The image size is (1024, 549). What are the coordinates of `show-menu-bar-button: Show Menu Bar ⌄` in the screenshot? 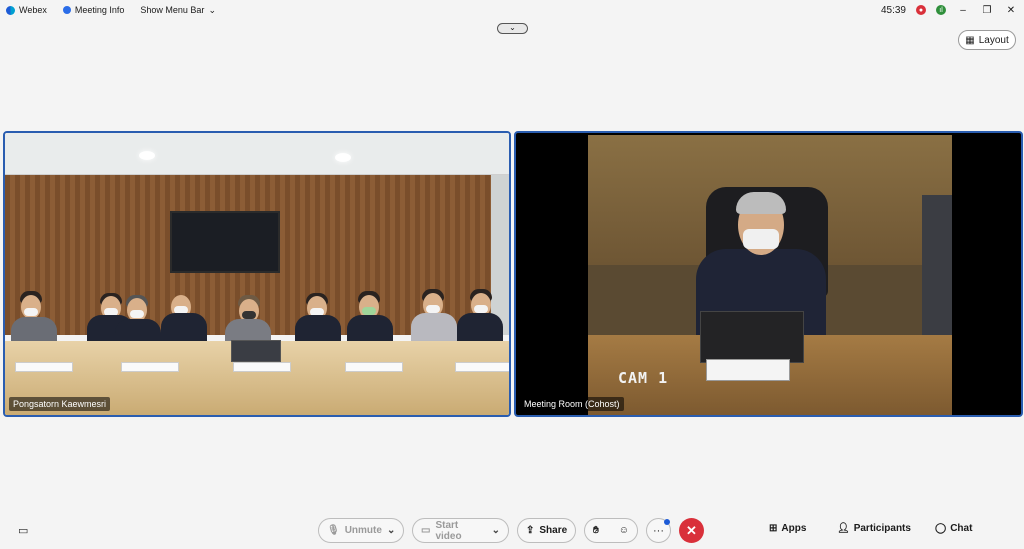 It's located at (178, 10).